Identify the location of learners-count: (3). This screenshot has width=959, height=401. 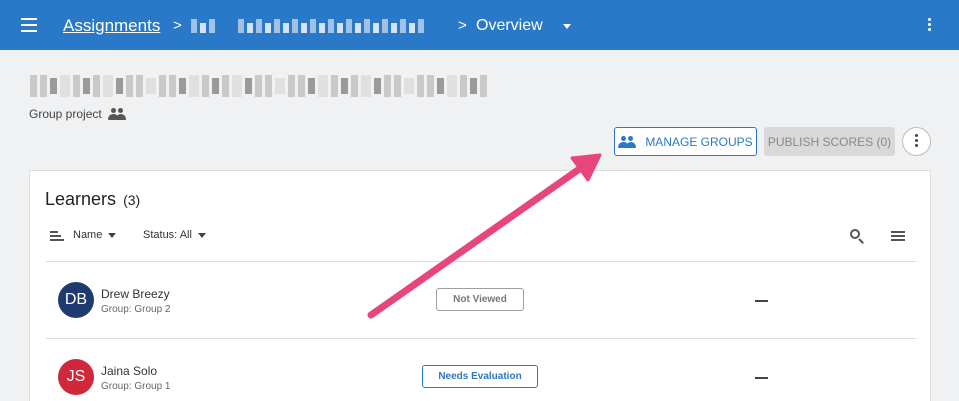
(132, 200).